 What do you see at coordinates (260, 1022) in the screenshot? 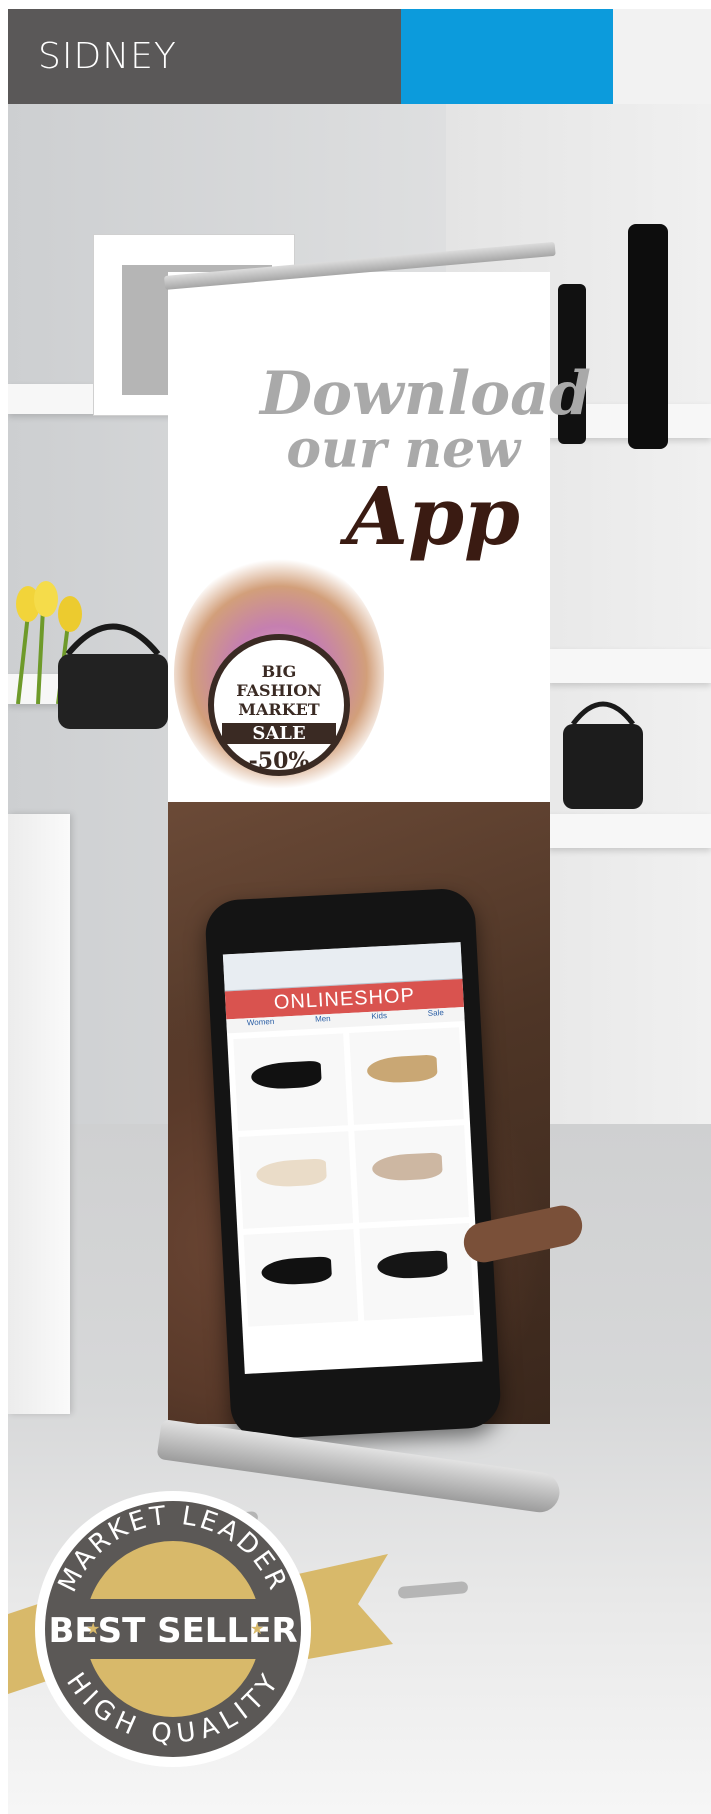
I see `shop-nav-item: Women` at bounding box center [260, 1022].